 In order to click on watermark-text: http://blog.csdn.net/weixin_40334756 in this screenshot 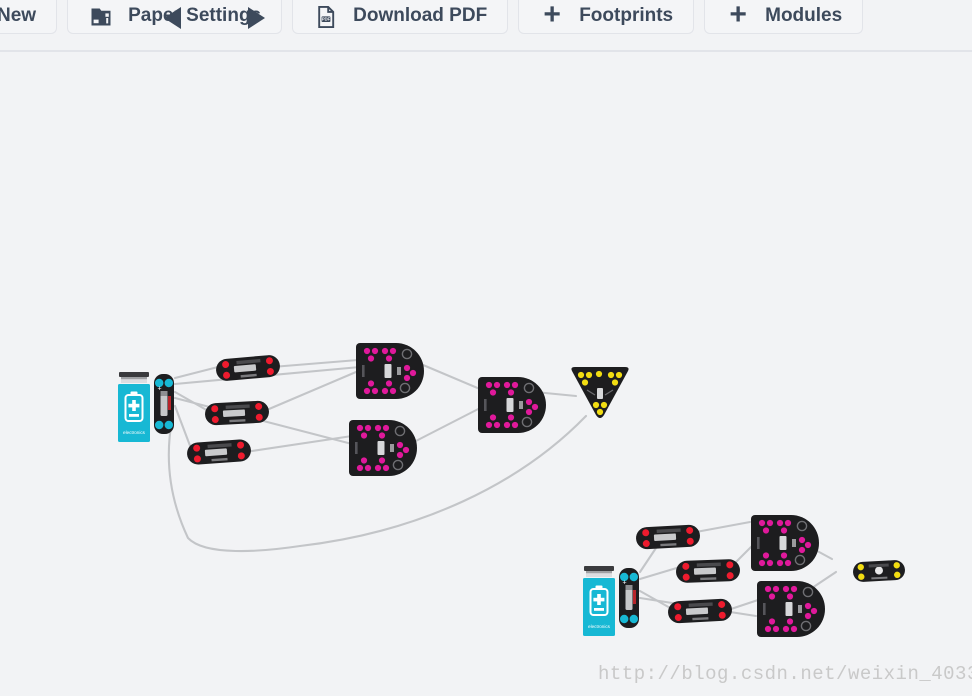, I will do `click(785, 674)`.